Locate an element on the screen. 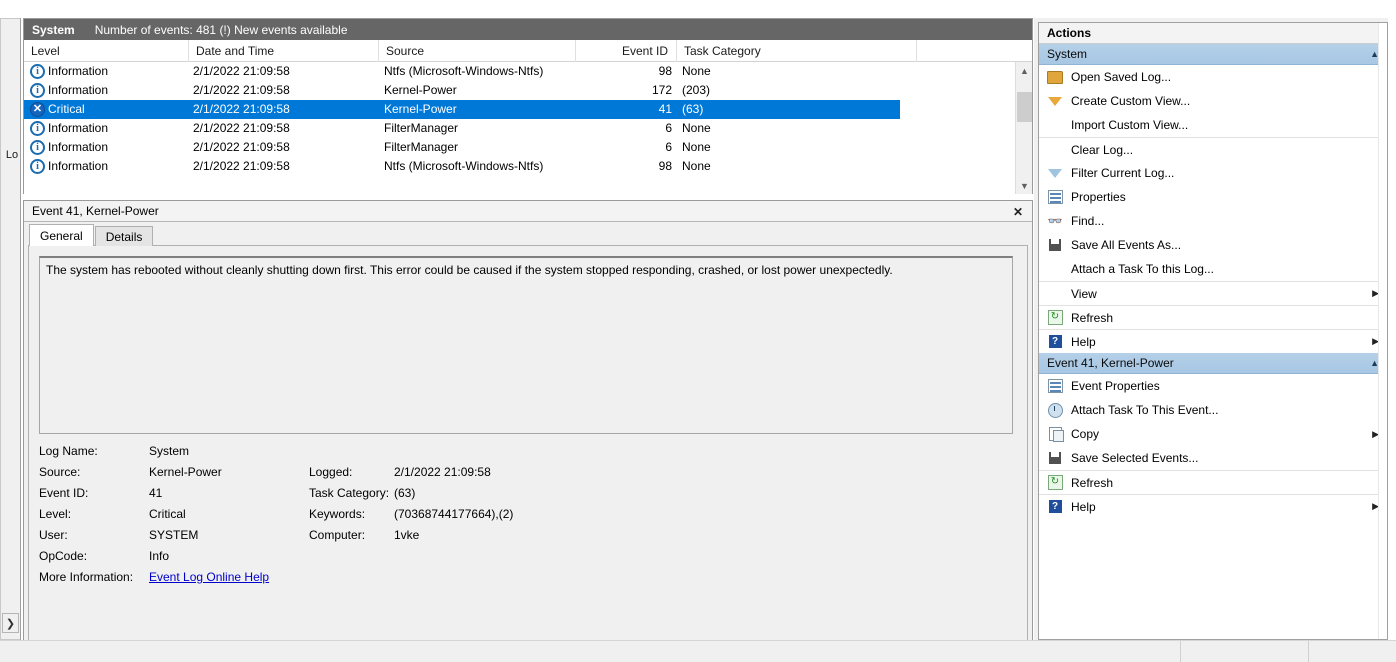 This screenshot has height=662, width=1396. action-help-event: ? Help ▶ is located at coordinates (1213, 506).